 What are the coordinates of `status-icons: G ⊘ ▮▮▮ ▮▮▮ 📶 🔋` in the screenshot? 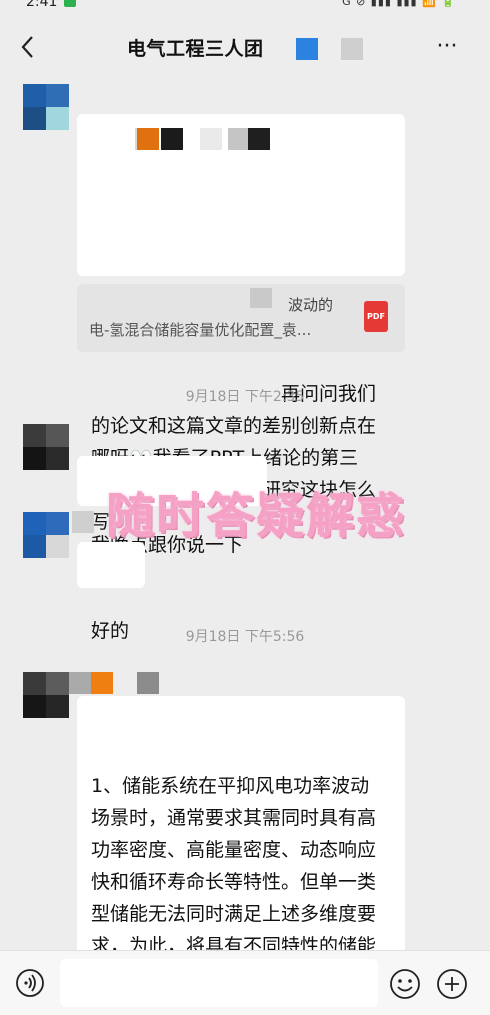 It's located at (399, 4).